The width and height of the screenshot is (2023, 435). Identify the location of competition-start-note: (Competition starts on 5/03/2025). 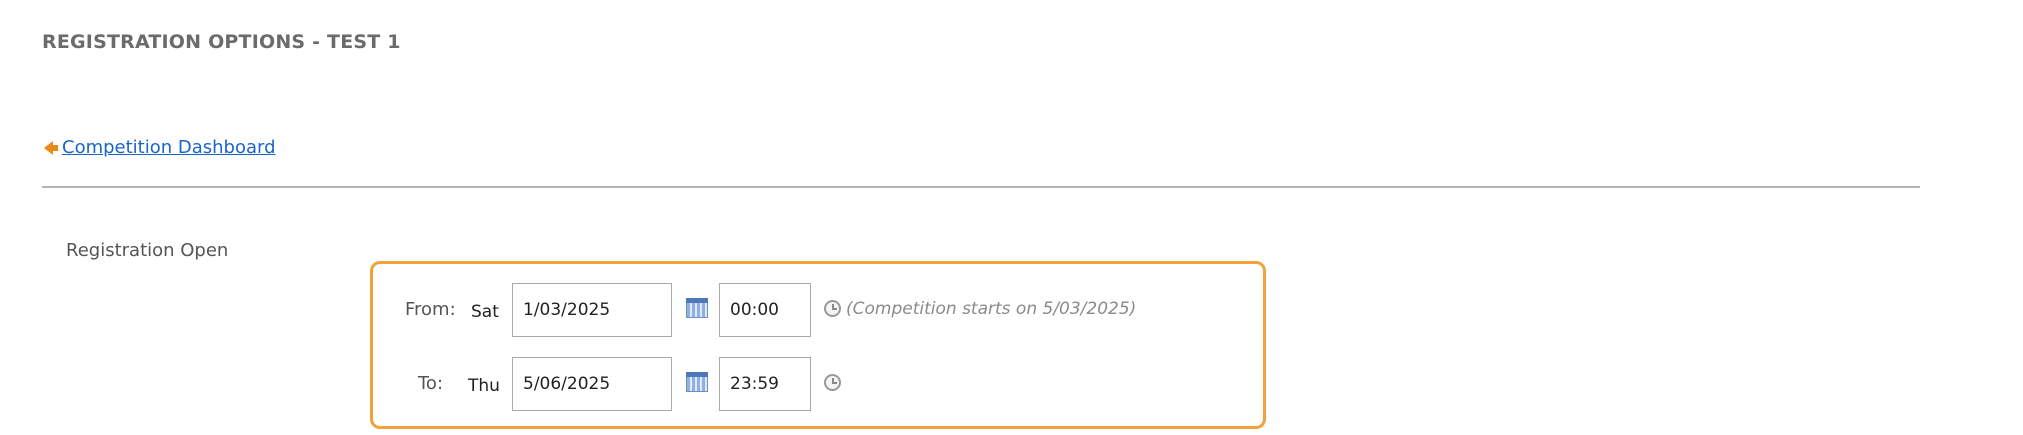
(991, 309).